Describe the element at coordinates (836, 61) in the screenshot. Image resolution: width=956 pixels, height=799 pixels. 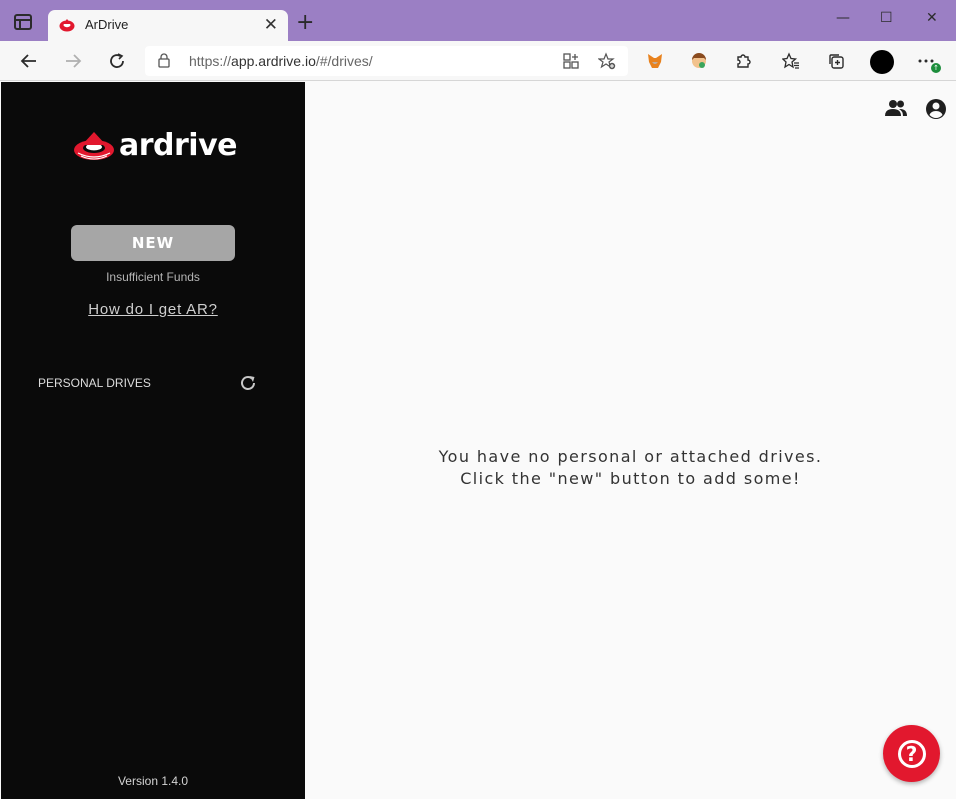
I see `collections-icon` at that location.